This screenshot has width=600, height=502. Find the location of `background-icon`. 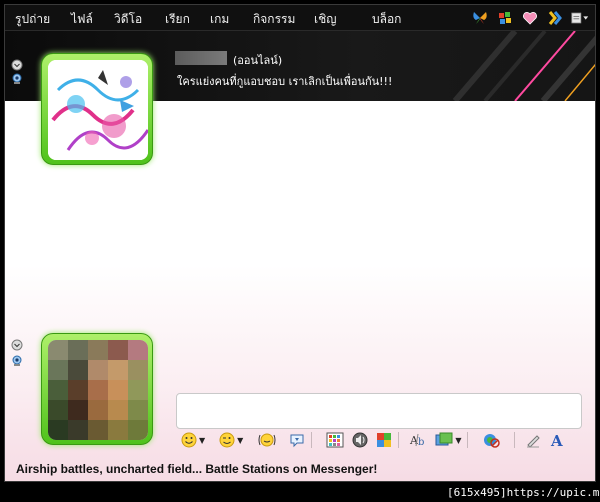

background-icon is located at coordinates (335, 440).